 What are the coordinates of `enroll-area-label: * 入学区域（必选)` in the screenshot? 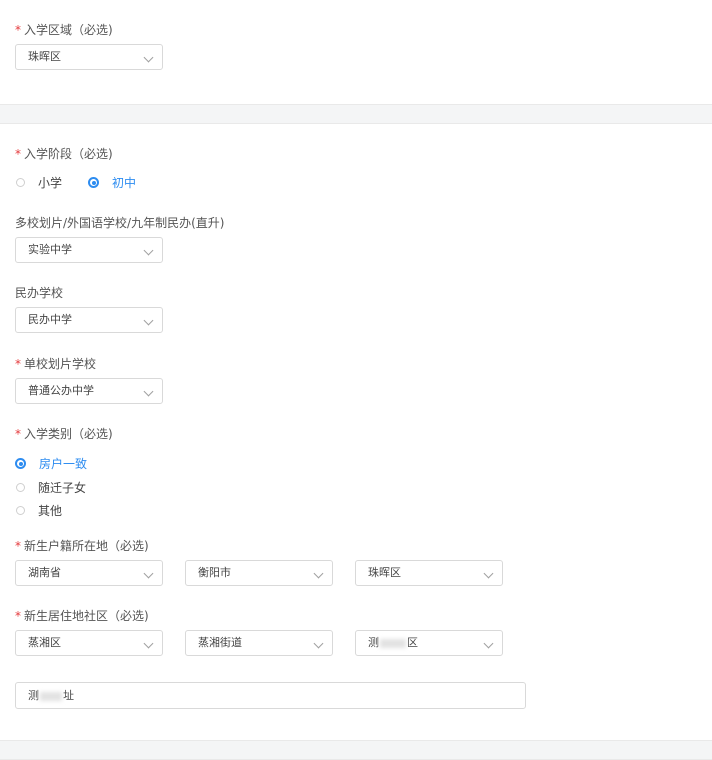 It's located at (64, 30).